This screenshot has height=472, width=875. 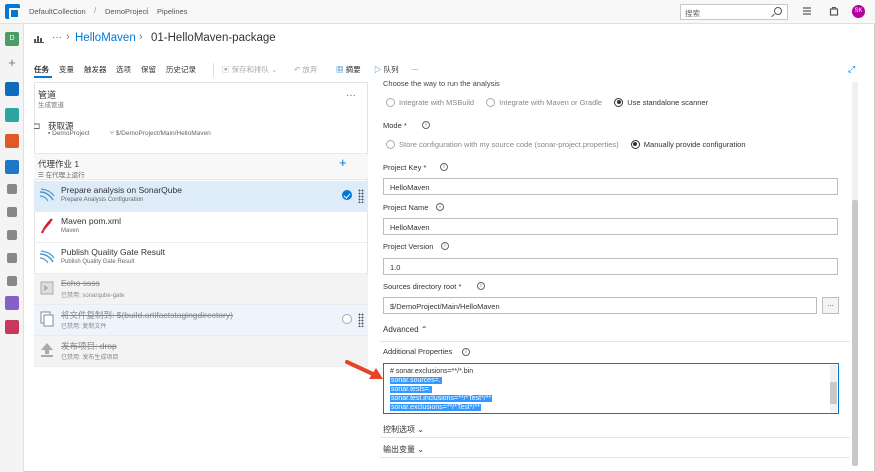 What do you see at coordinates (12, 235) in the screenshot?
I see `library-icon` at bounding box center [12, 235].